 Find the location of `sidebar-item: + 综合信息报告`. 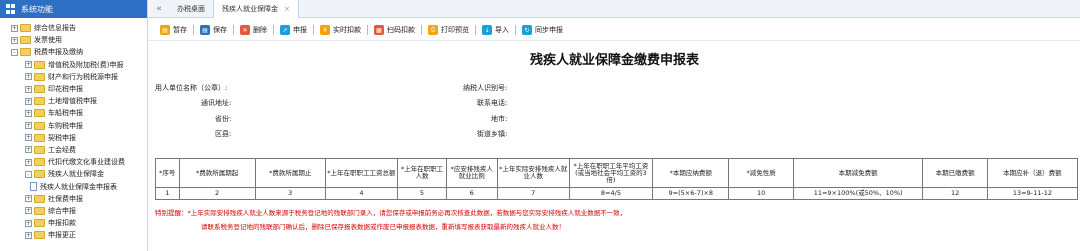

sidebar-item: + 综合信息报告 is located at coordinates (73, 28).